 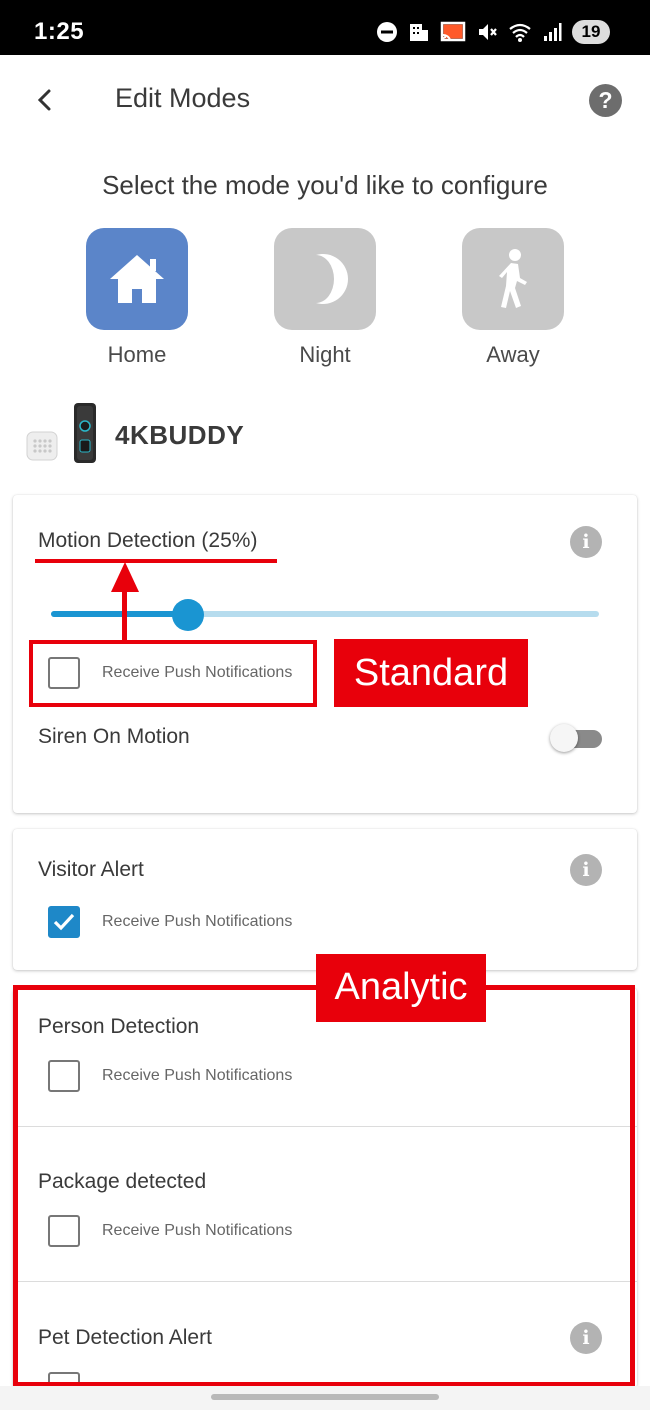 I want to click on siren-on-motion-label: Siren On Motion, so click(x=114, y=736).